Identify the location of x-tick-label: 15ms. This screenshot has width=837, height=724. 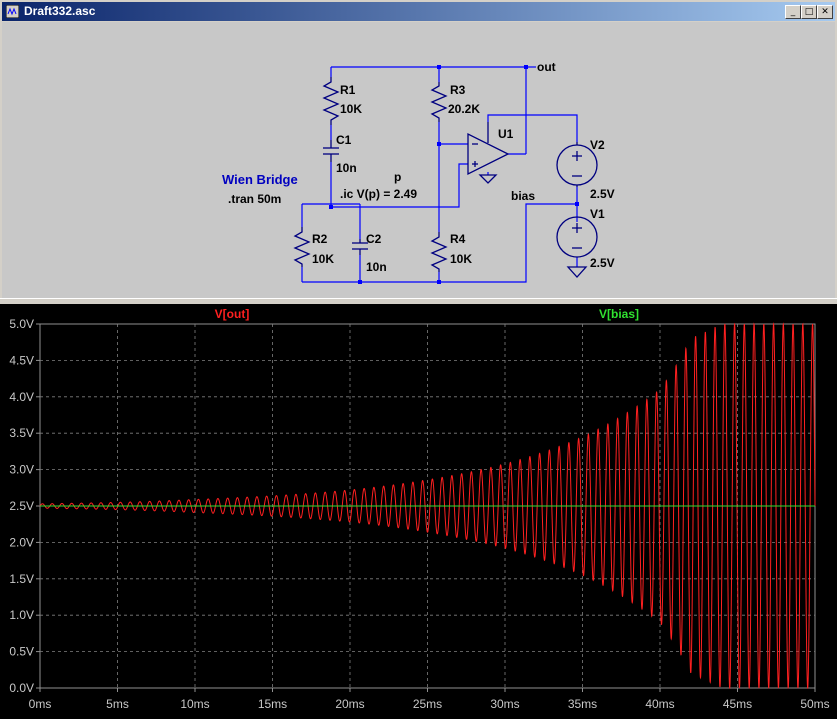
(272, 704).